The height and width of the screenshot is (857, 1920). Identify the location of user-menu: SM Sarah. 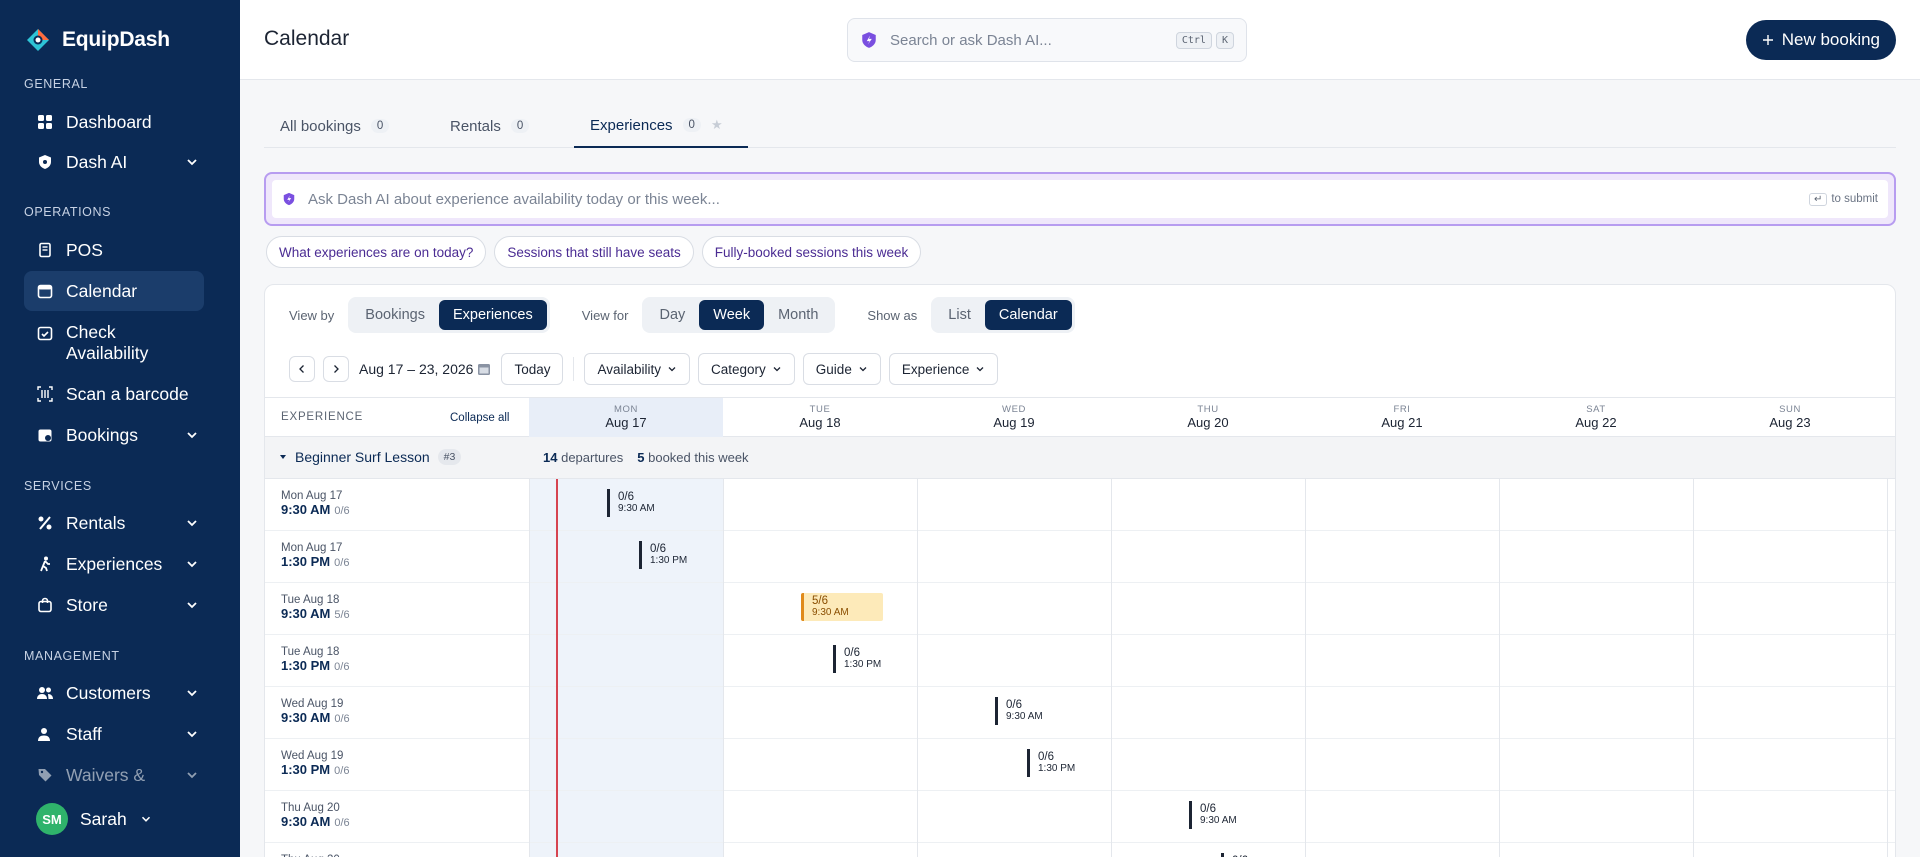
(94, 819).